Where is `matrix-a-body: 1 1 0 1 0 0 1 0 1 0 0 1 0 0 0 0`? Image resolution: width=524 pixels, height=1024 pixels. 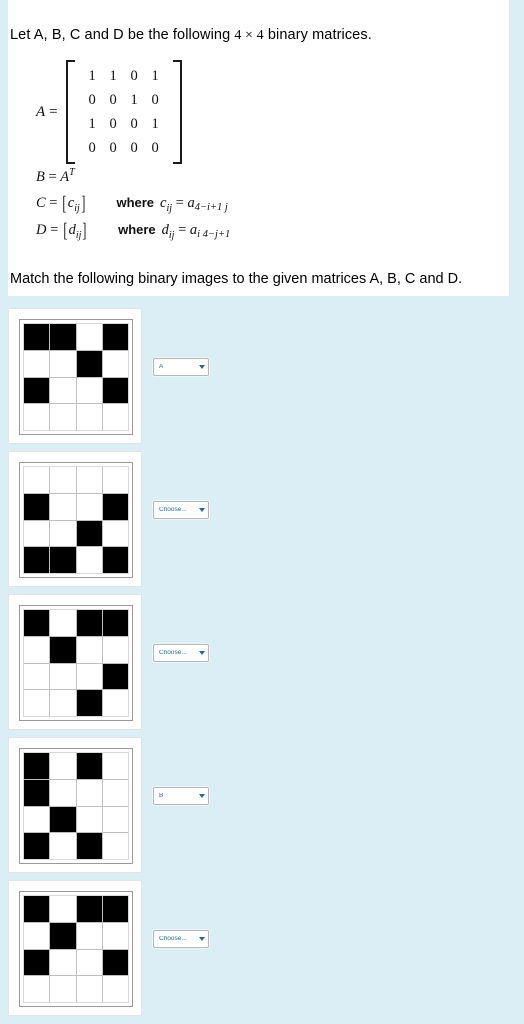
matrix-a-body: 1 1 0 1 0 0 1 0 1 0 0 1 0 0 0 0 is located at coordinates (124, 112).